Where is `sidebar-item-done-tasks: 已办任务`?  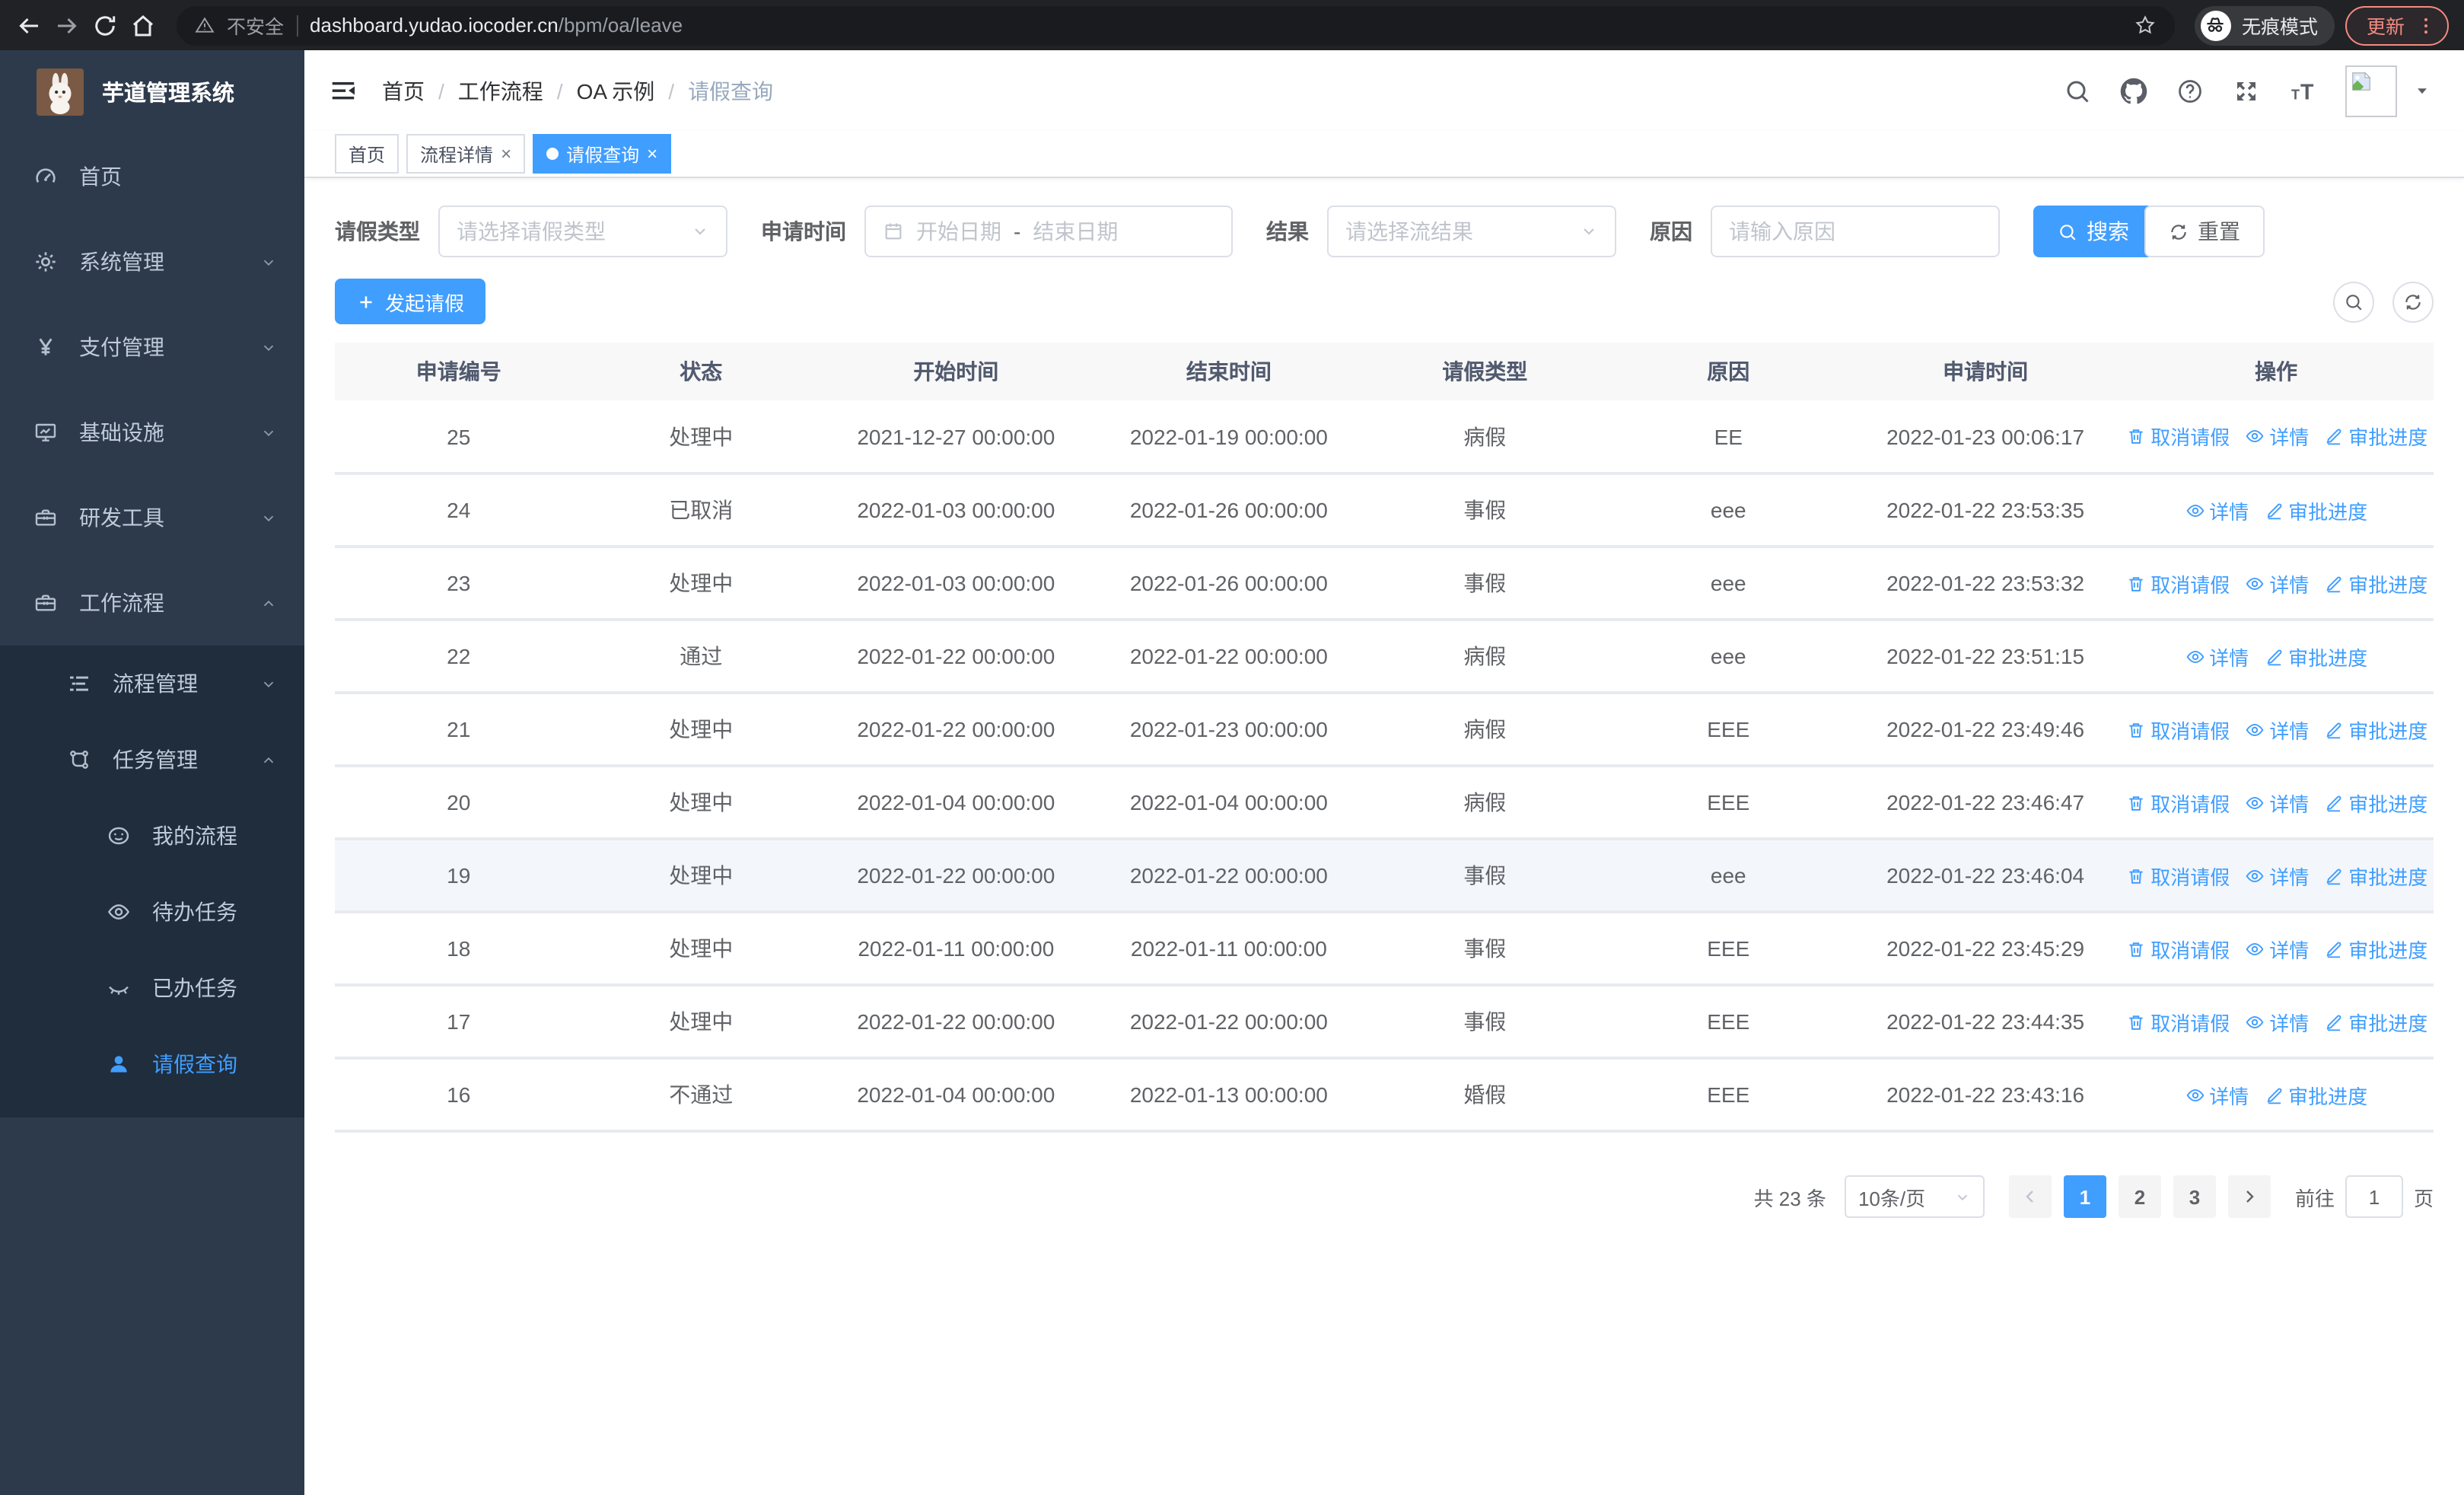
sidebar-item-done-tasks: 已办任务 is located at coordinates (152, 988).